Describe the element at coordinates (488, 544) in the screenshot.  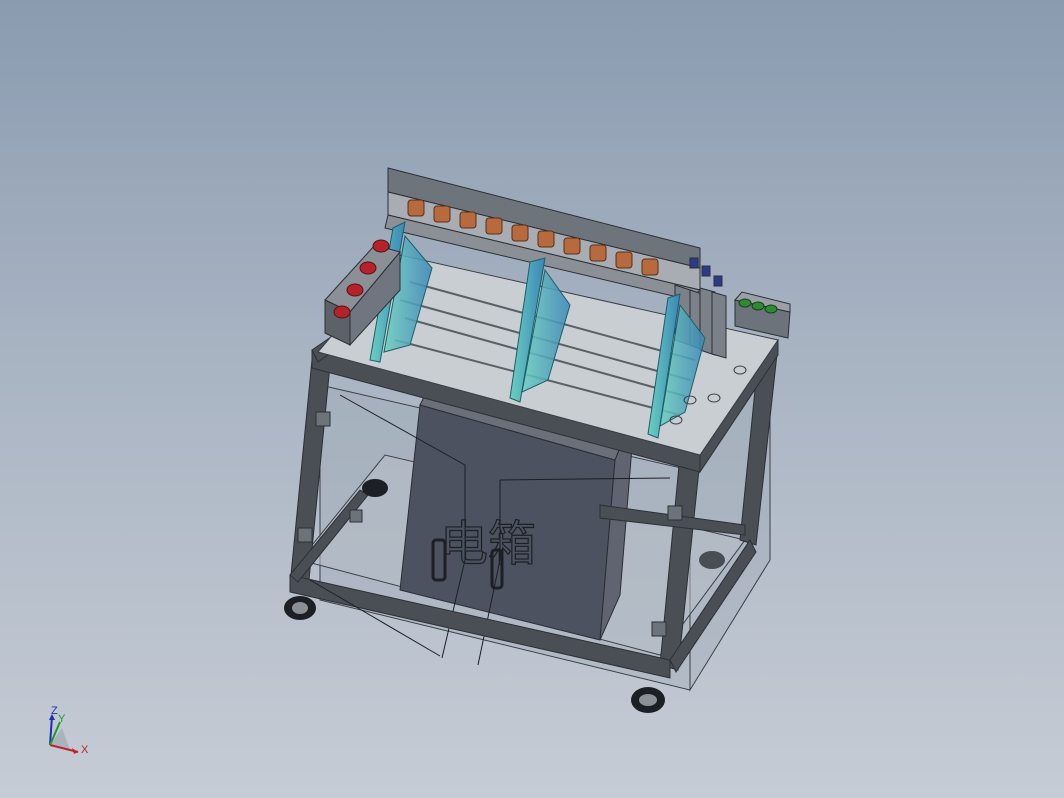
I see `cabinet-label: 电箱` at that location.